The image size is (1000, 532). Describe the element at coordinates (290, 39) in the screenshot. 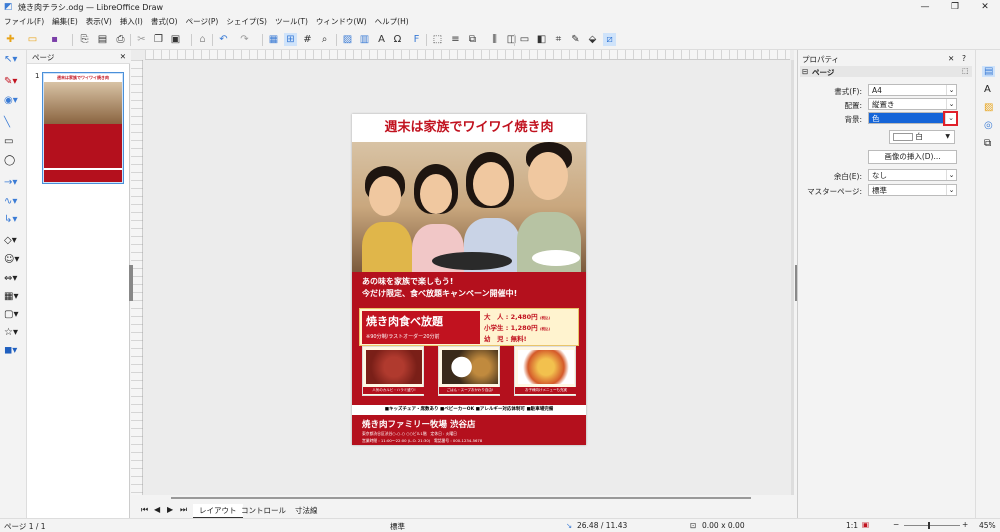

I see `helplines-icon: ⊞` at that location.